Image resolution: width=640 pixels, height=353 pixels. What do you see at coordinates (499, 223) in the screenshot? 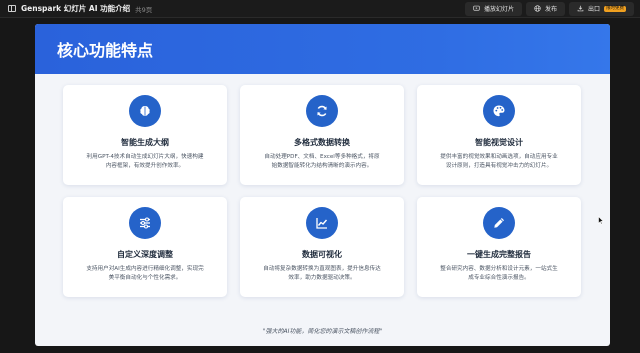
I see `pen-icon` at bounding box center [499, 223].